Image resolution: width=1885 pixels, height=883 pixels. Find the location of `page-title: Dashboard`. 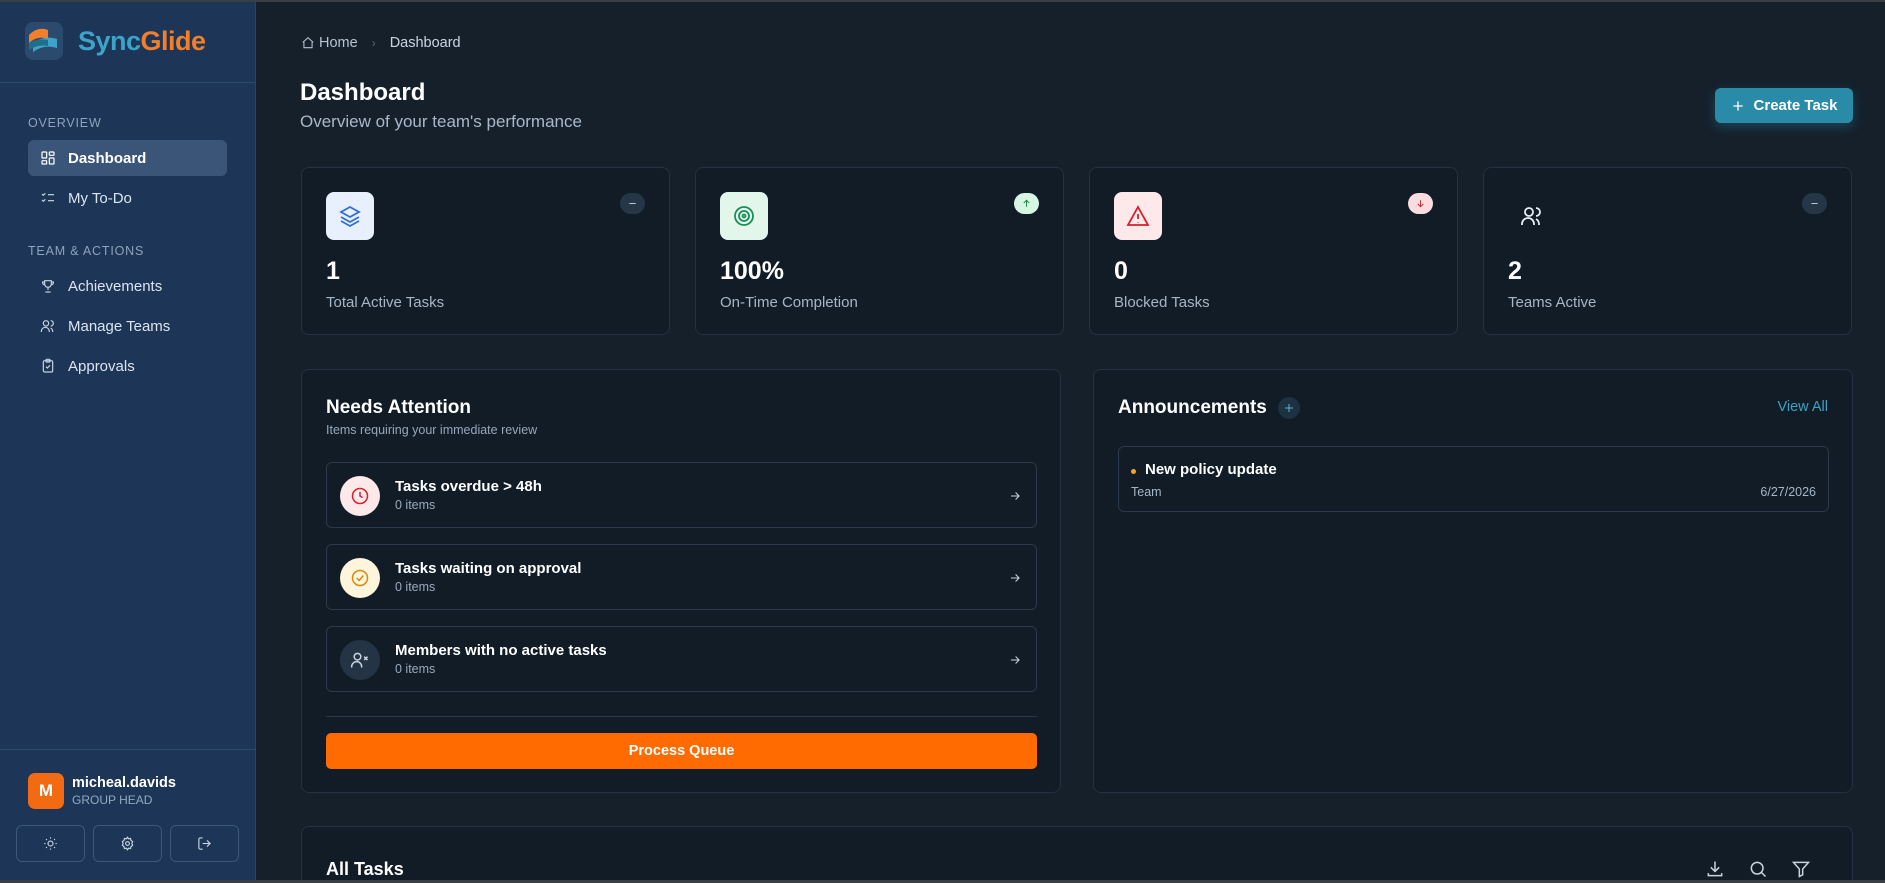

page-title: Dashboard is located at coordinates (363, 92).